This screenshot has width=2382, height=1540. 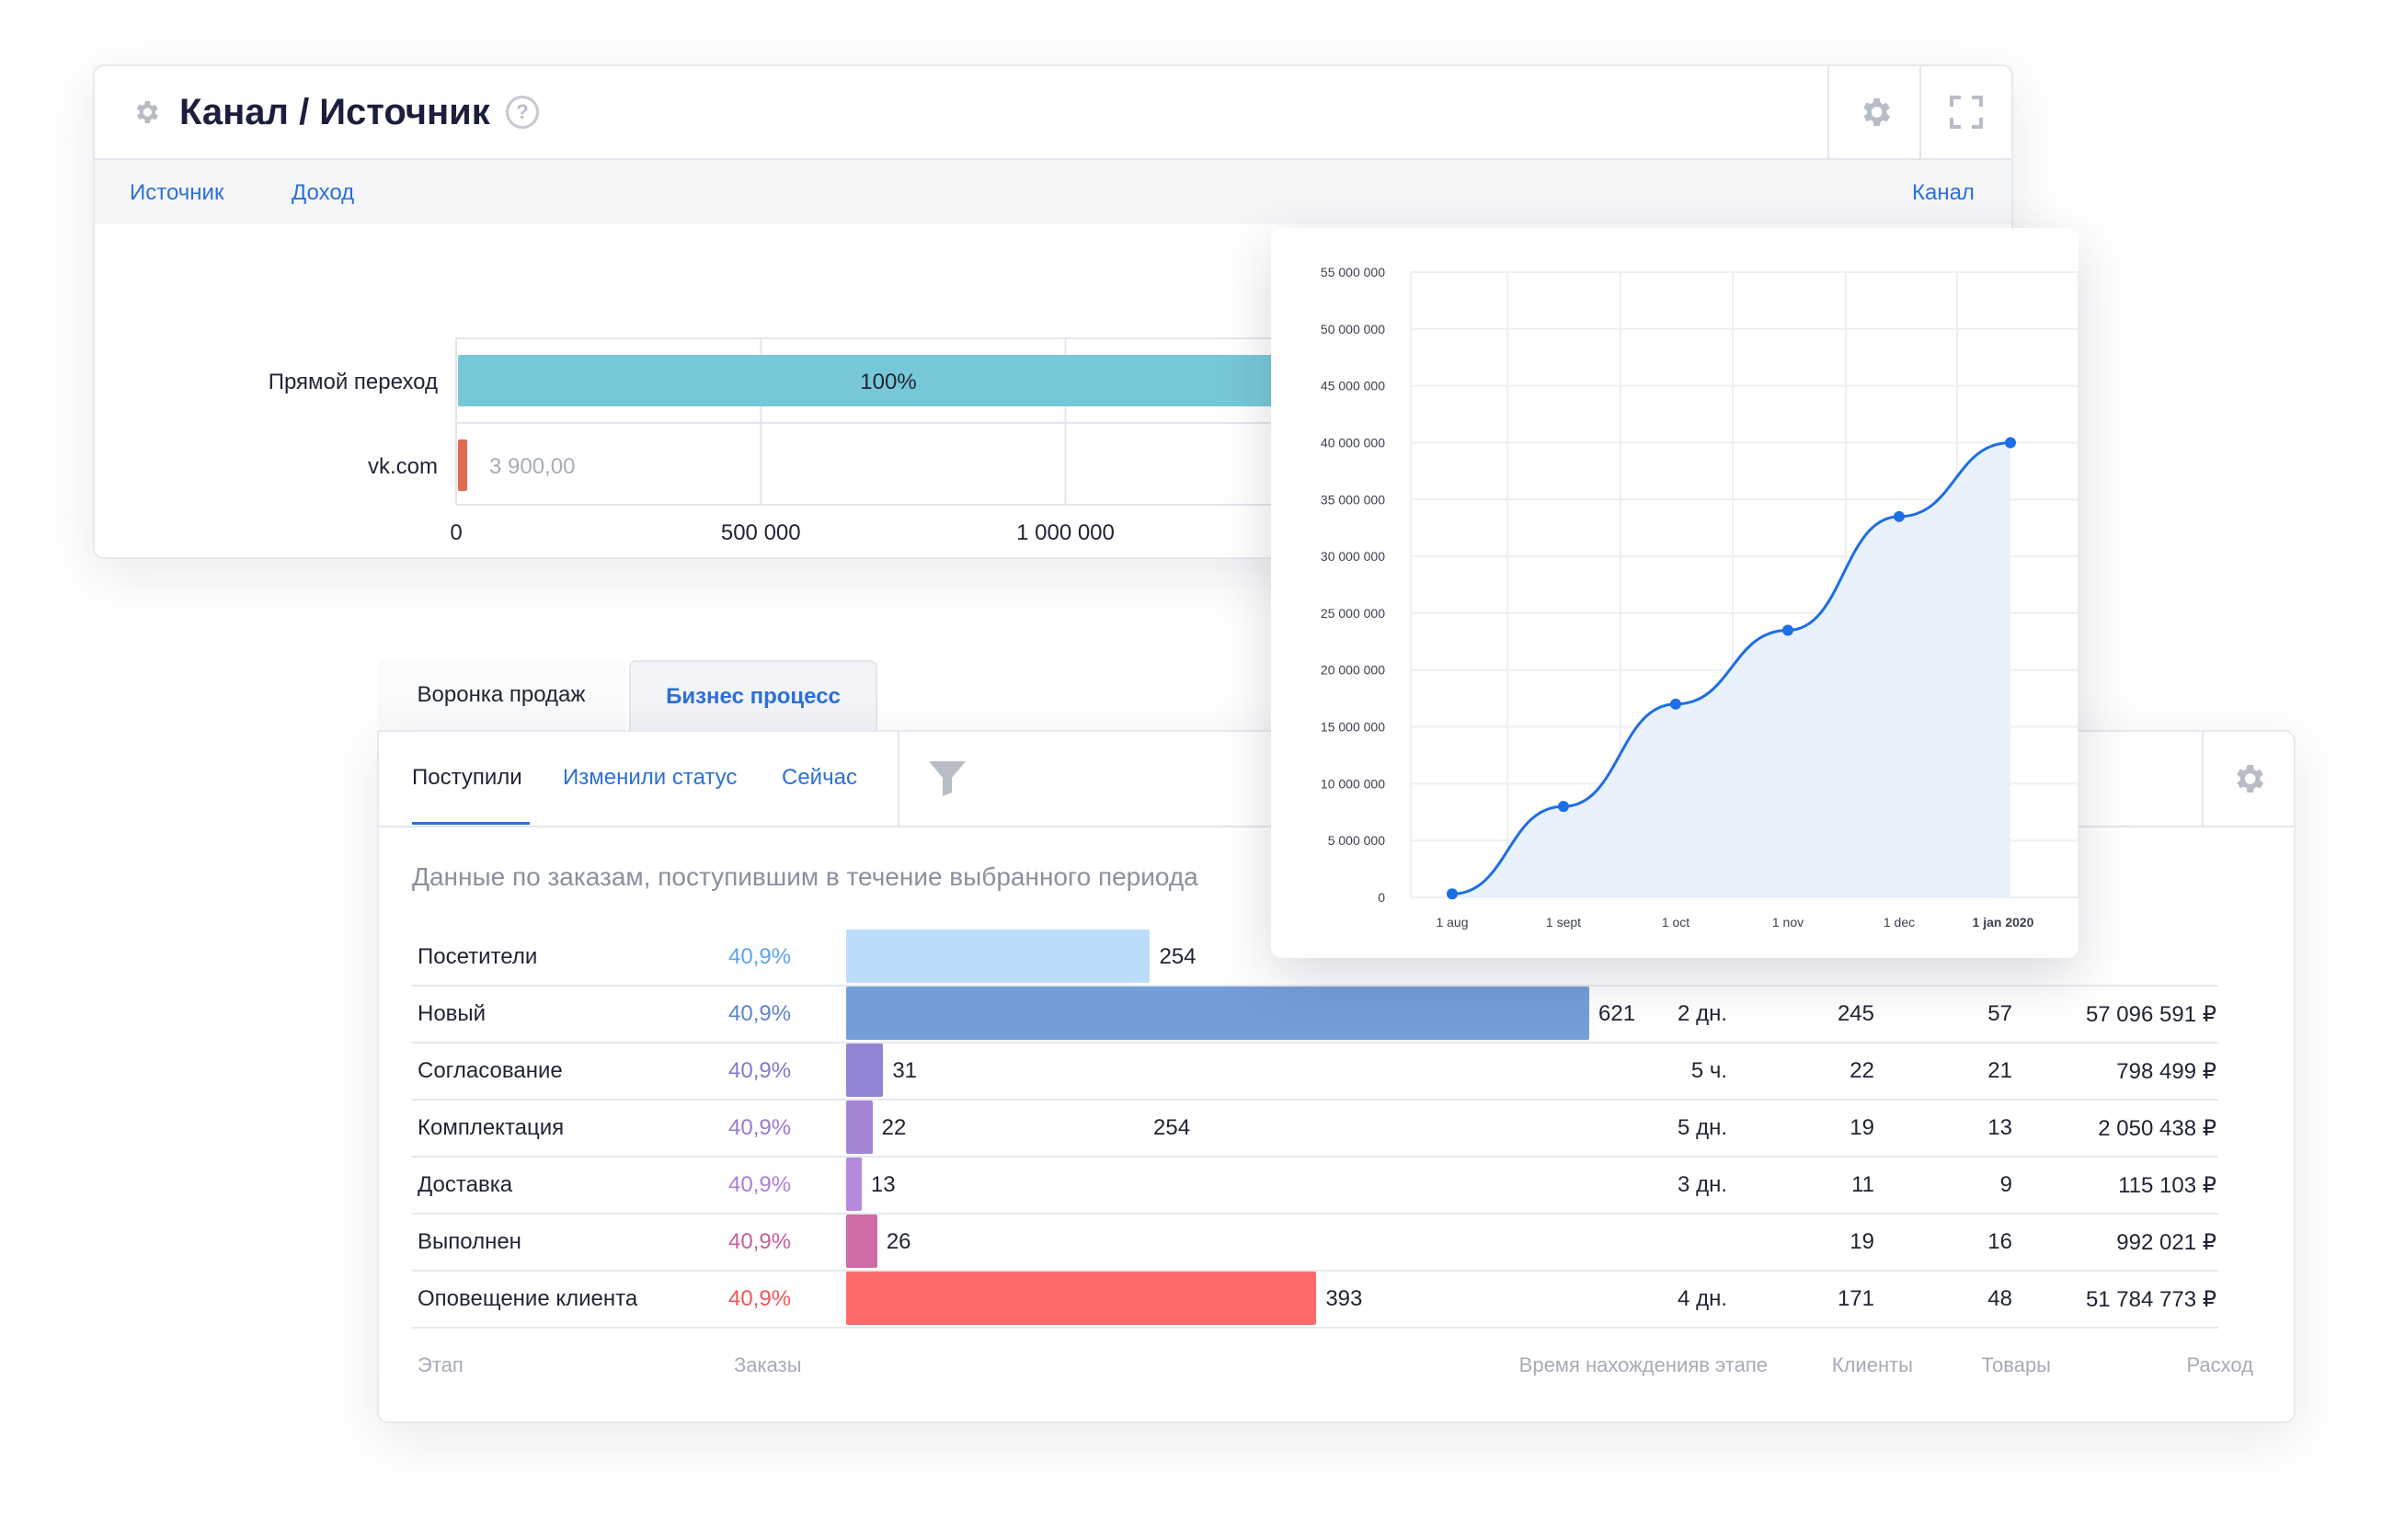 I want to click on x-tick-label: 1 oct, so click(x=1675, y=922).